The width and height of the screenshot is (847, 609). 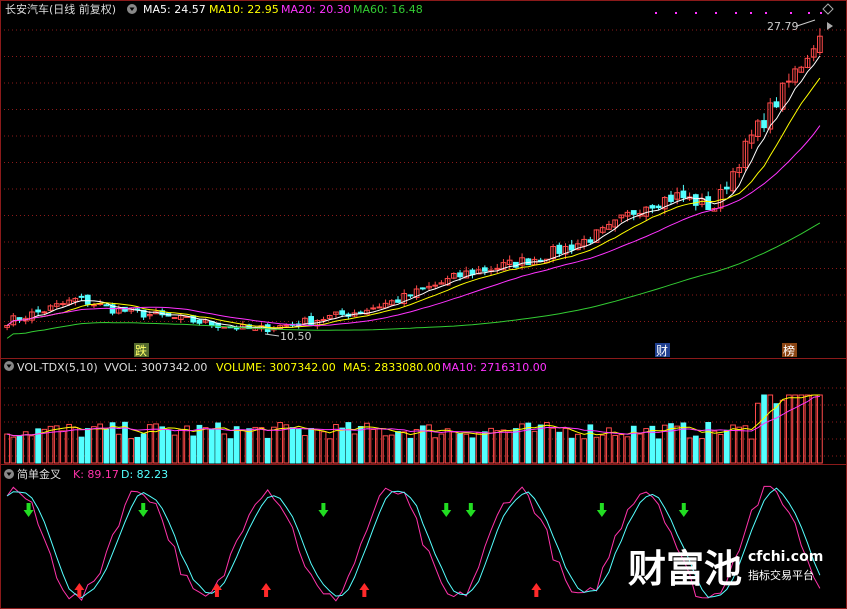 I want to click on ma20-label: MA20: 20.30, so click(x=316, y=9).